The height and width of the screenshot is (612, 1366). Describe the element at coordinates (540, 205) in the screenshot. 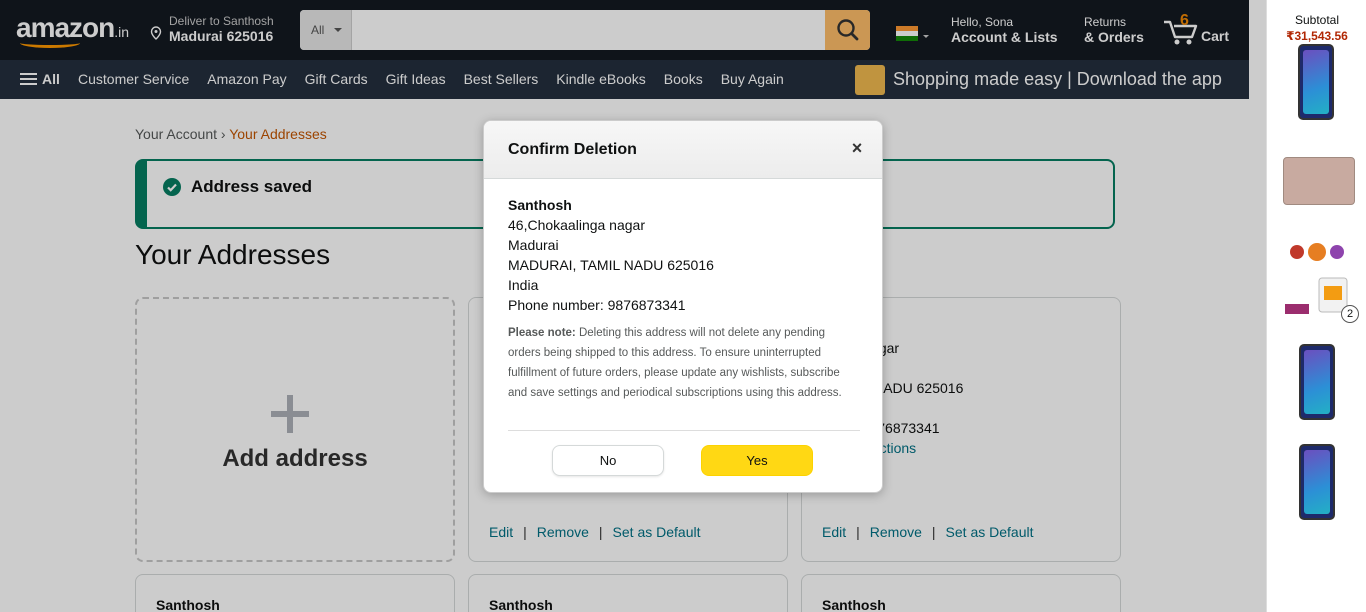

I see `address-name: Santhosh` at that location.